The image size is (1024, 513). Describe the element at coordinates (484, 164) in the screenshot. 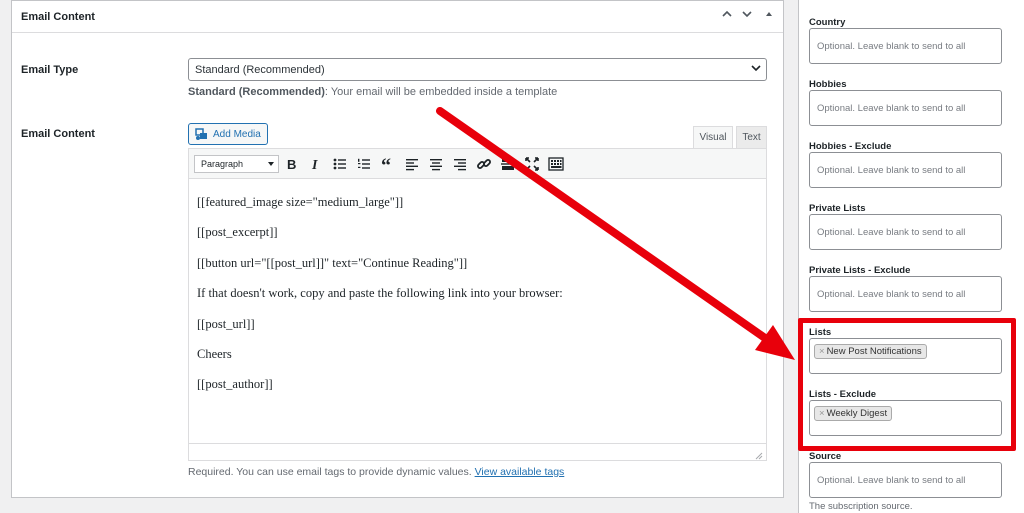

I see `link-icon` at that location.